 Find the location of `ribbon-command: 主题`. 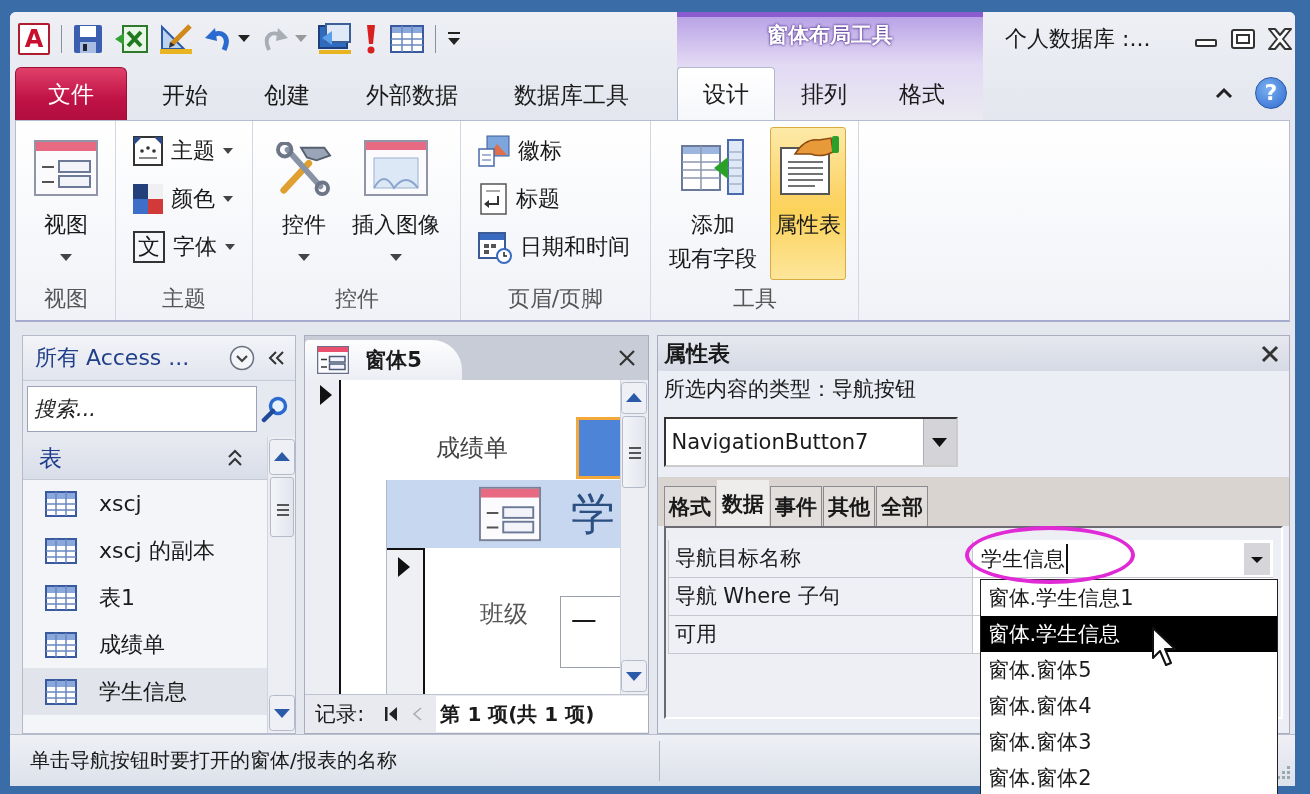

ribbon-command: 主题 is located at coordinates (183, 151).